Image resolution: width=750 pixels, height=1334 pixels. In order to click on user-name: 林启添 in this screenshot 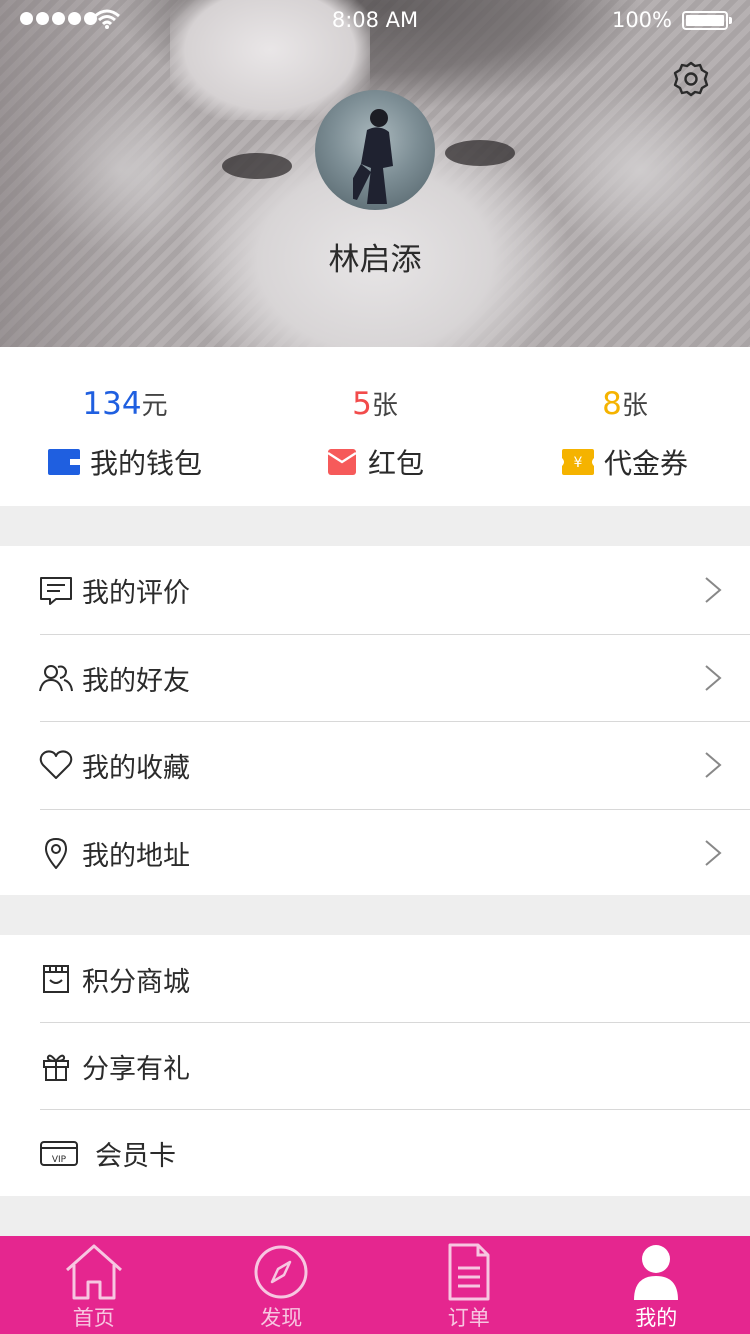, I will do `click(375, 256)`.